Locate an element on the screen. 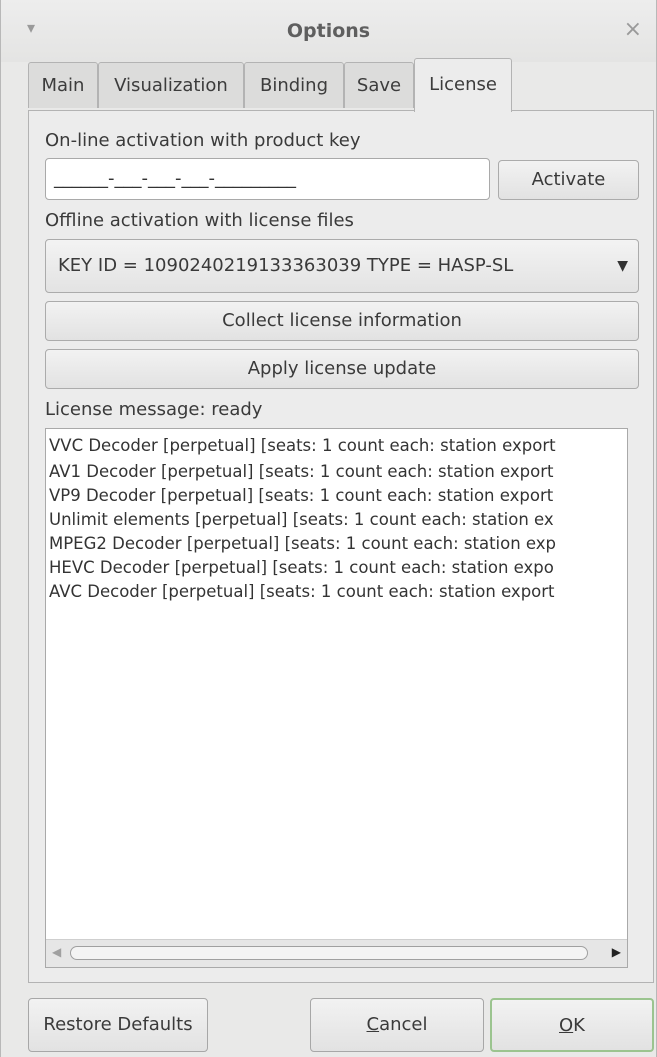  scrollbar-thumb is located at coordinates (329, 953).